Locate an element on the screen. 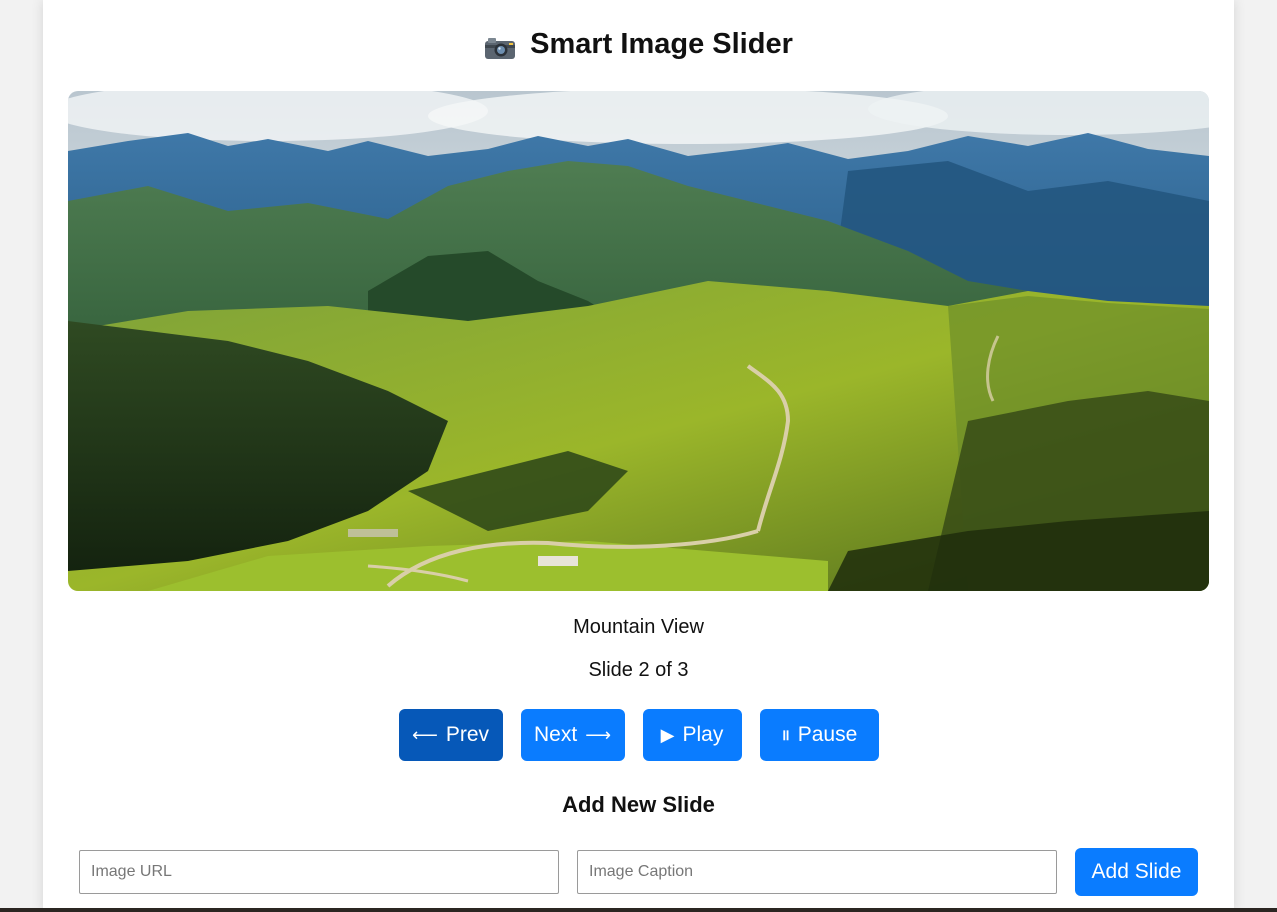 The height and width of the screenshot is (912, 1277). next-button: Next ⟶ is located at coordinates (572, 735).